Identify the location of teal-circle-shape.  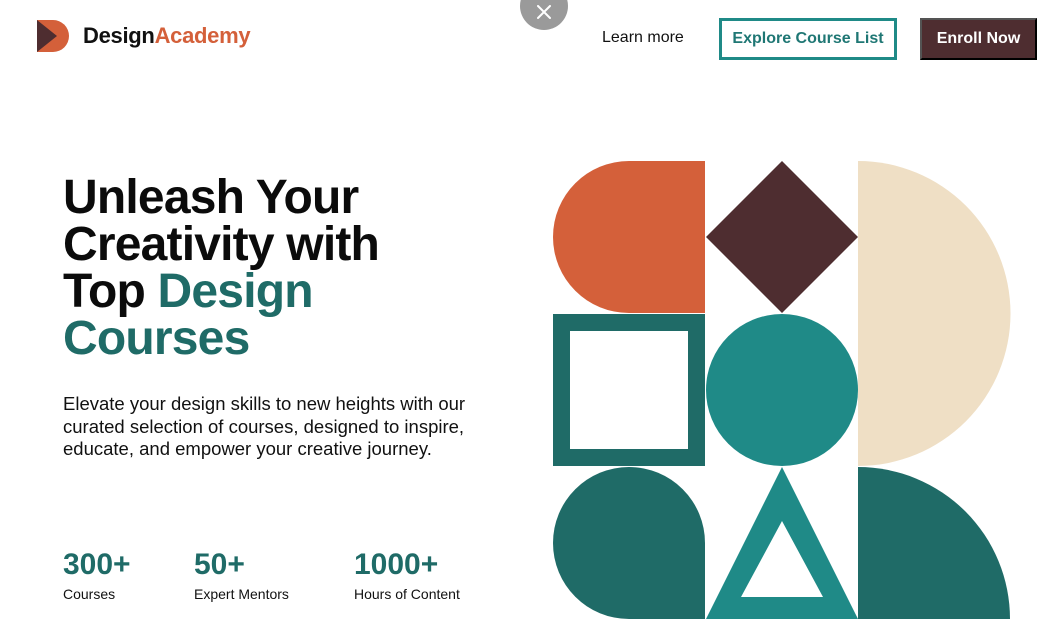
(782, 390).